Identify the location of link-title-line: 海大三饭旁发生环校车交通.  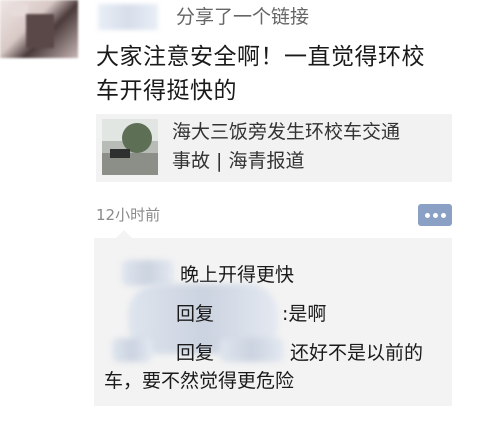
(286, 132).